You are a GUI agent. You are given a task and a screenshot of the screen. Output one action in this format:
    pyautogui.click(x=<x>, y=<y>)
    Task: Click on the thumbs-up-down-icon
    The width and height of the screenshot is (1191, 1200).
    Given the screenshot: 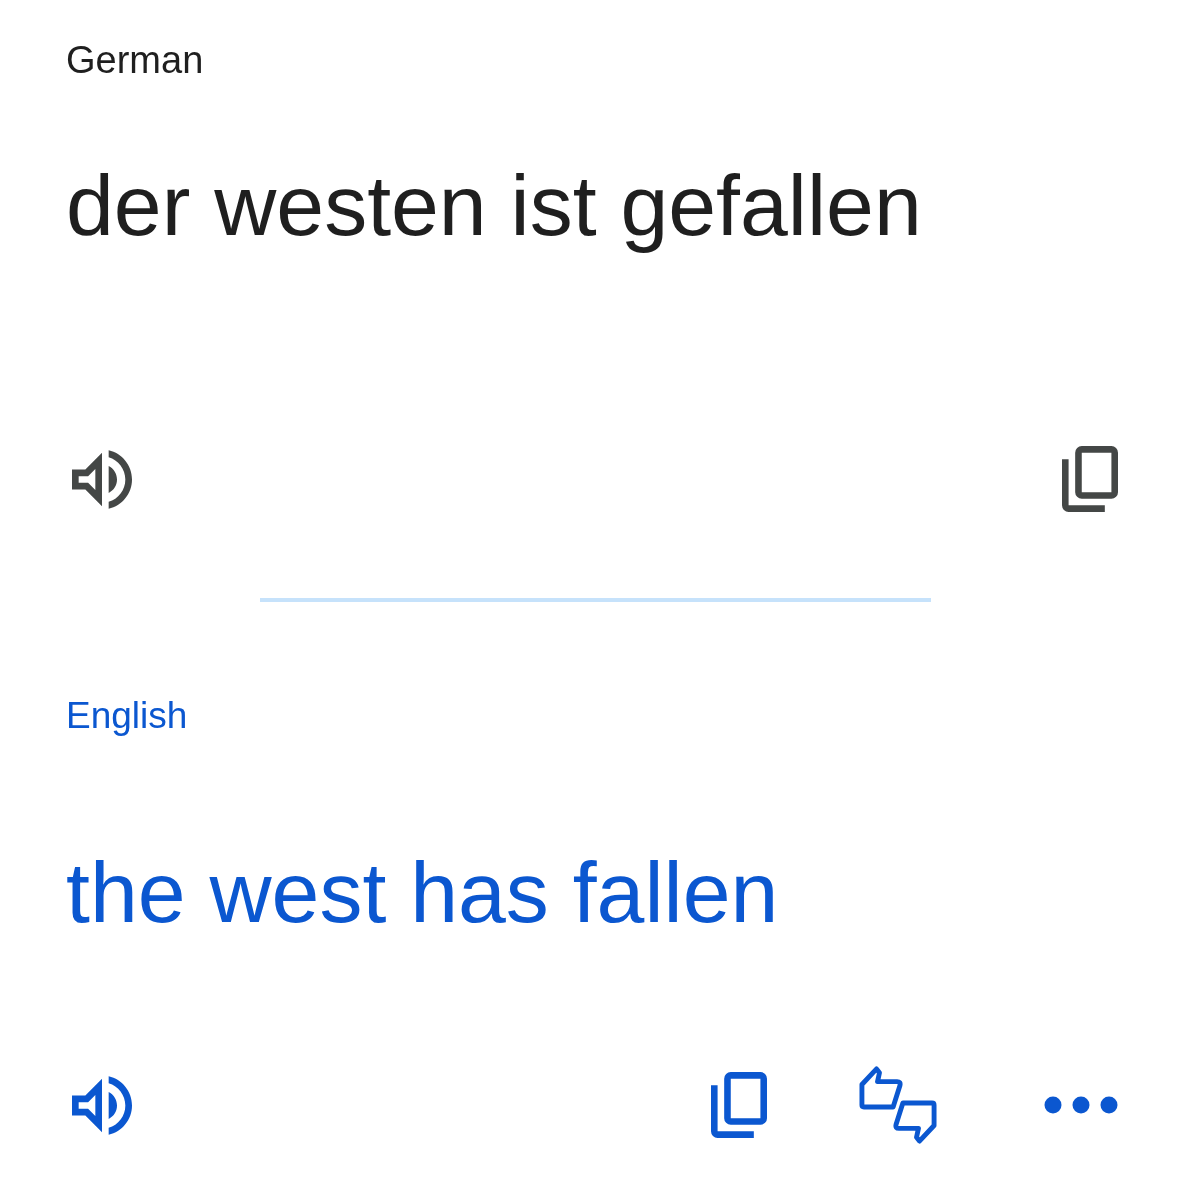 What is the action you would take?
    pyautogui.click(x=898, y=1105)
    